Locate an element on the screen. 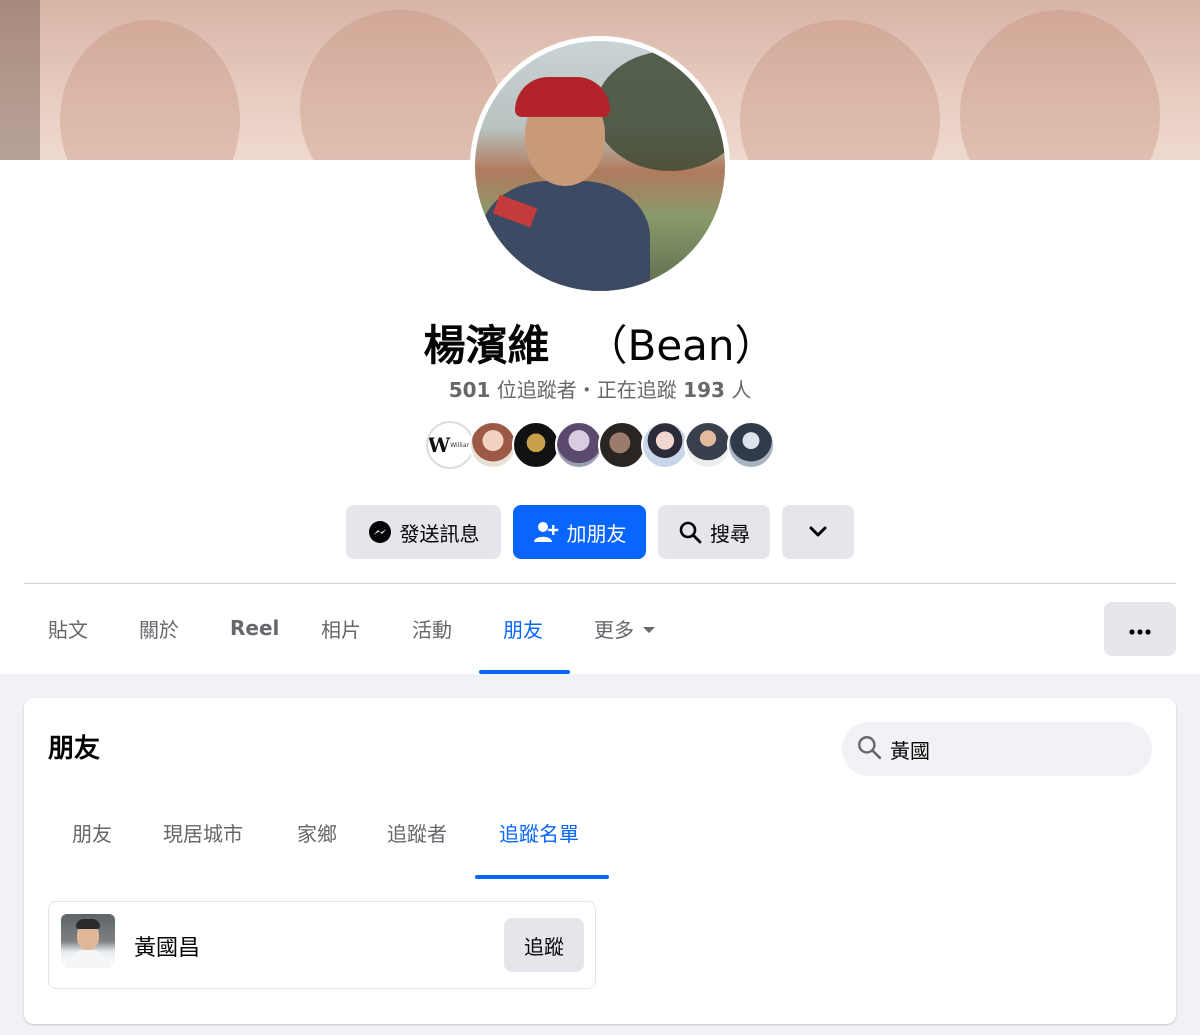 Image resolution: width=1200 pixels, height=1035 pixels. tab-about: 關於 is located at coordinates (159, 628).